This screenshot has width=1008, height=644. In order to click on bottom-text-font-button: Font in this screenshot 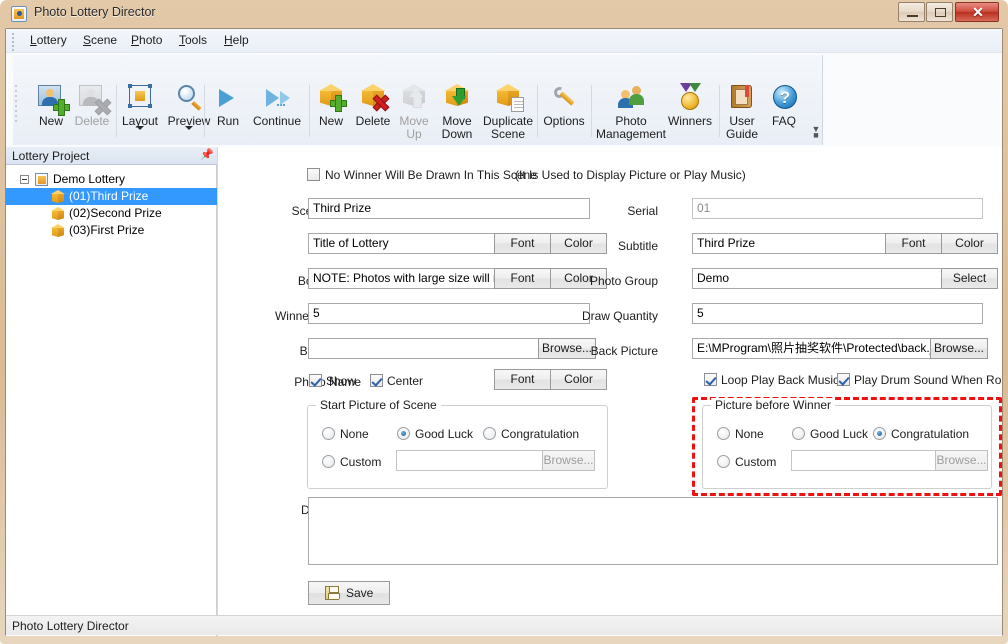, I will do `click(522, 278)`.